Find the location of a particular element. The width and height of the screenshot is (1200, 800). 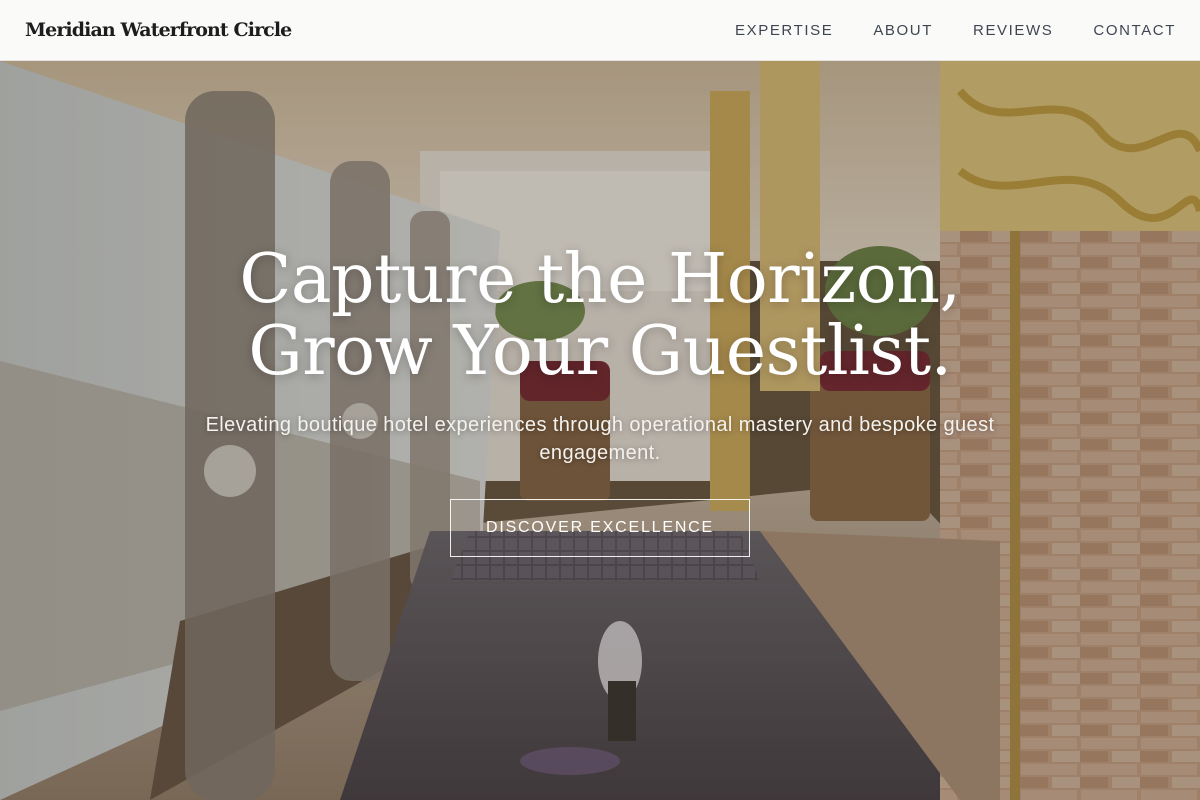

brand-logo: Meridian Waterfront Circle is located at coordinates (158, 30).